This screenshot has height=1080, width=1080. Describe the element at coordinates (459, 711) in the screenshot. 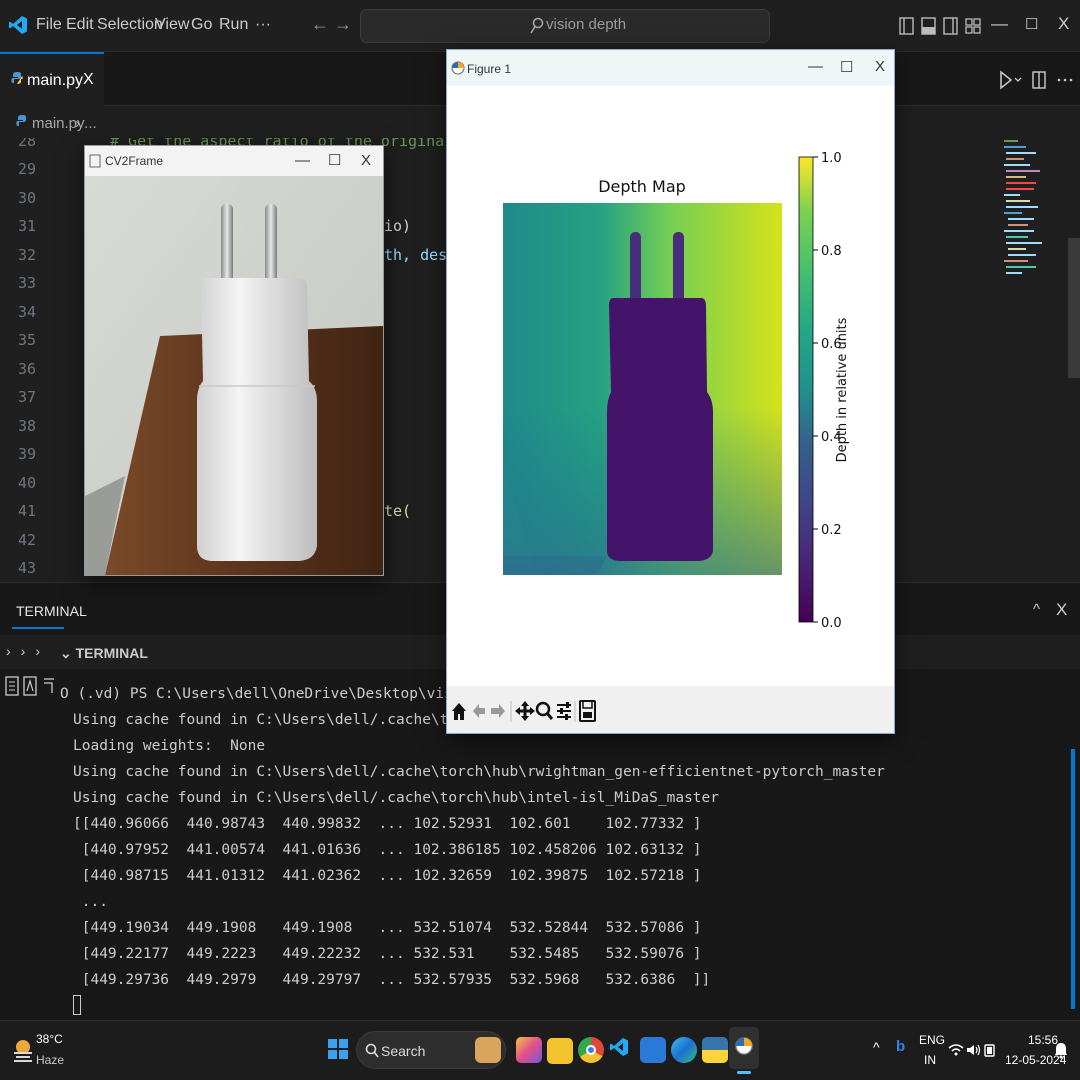

I see `home-icon` at that location.